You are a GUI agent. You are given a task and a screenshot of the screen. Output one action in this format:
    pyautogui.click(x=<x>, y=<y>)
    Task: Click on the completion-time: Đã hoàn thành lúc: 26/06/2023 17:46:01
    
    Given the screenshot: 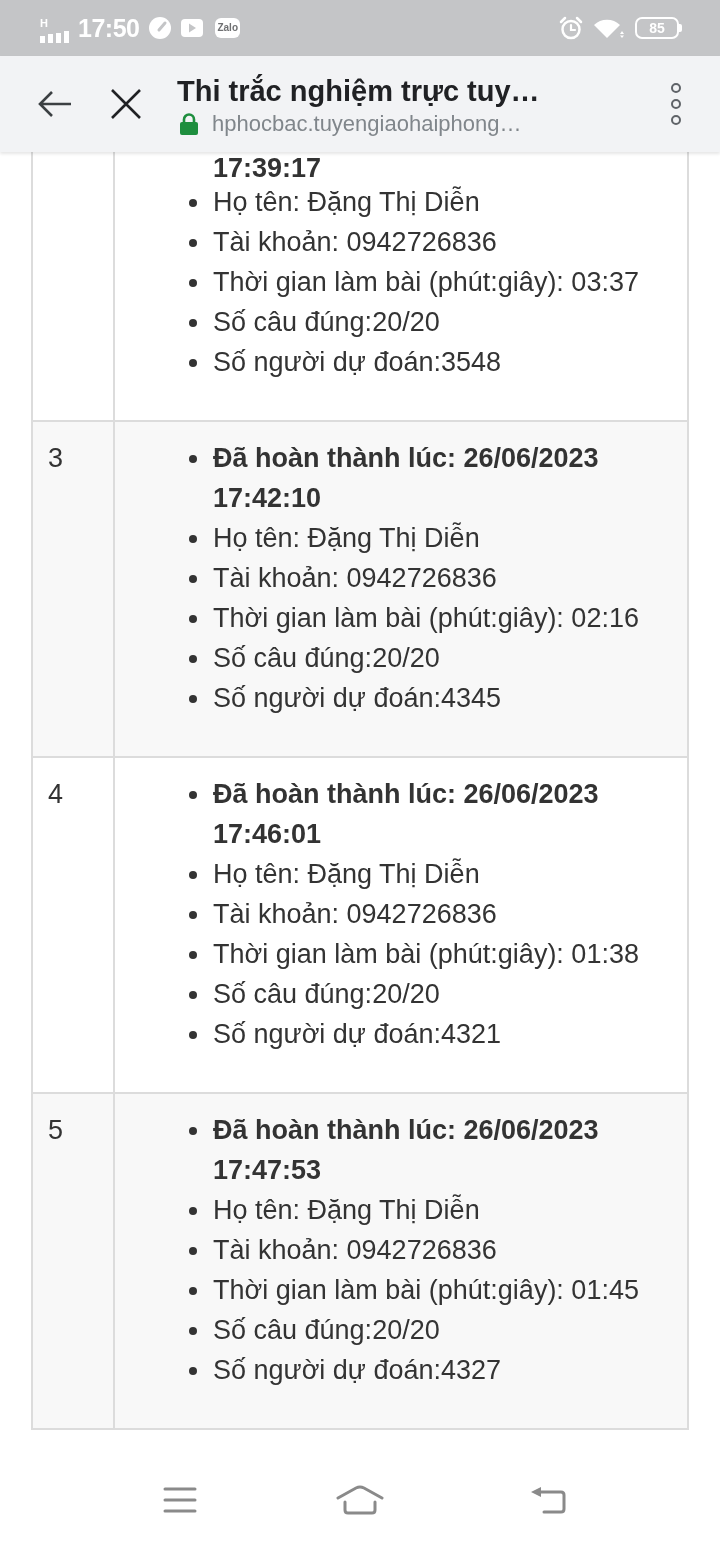 What is the action you would take?
    pyautogui.click(x=406, y=814)
    